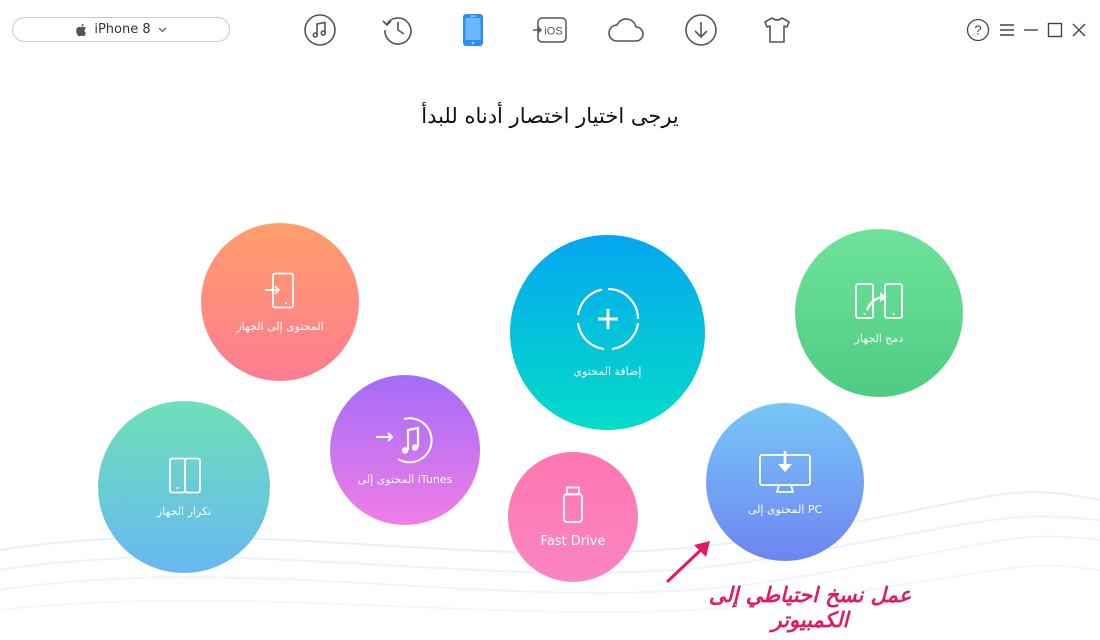 The height and width of the screenshot is (640, 1100). I want to click on content-to-itunes-label: المحتوى إلى iTunes, so click(405, 479).